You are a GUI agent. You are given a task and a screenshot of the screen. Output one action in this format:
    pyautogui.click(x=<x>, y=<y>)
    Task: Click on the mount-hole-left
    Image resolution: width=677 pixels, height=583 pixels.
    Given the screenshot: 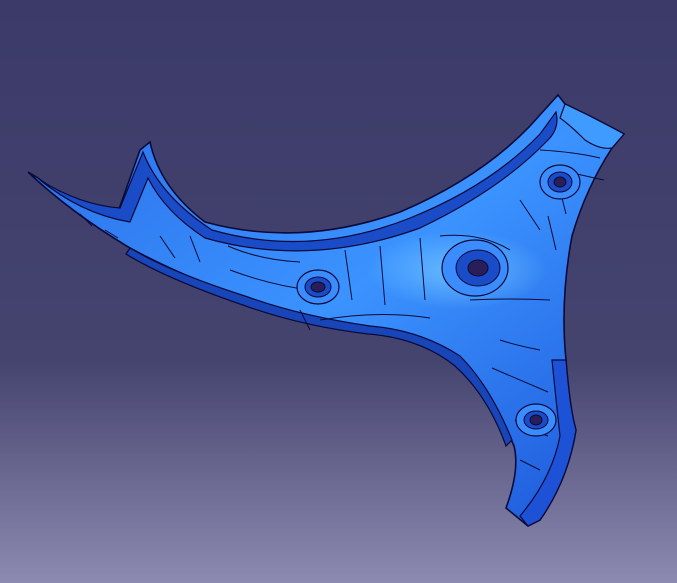 What is the action you would take?
    pyautogui.click(x=318, y=287)
    